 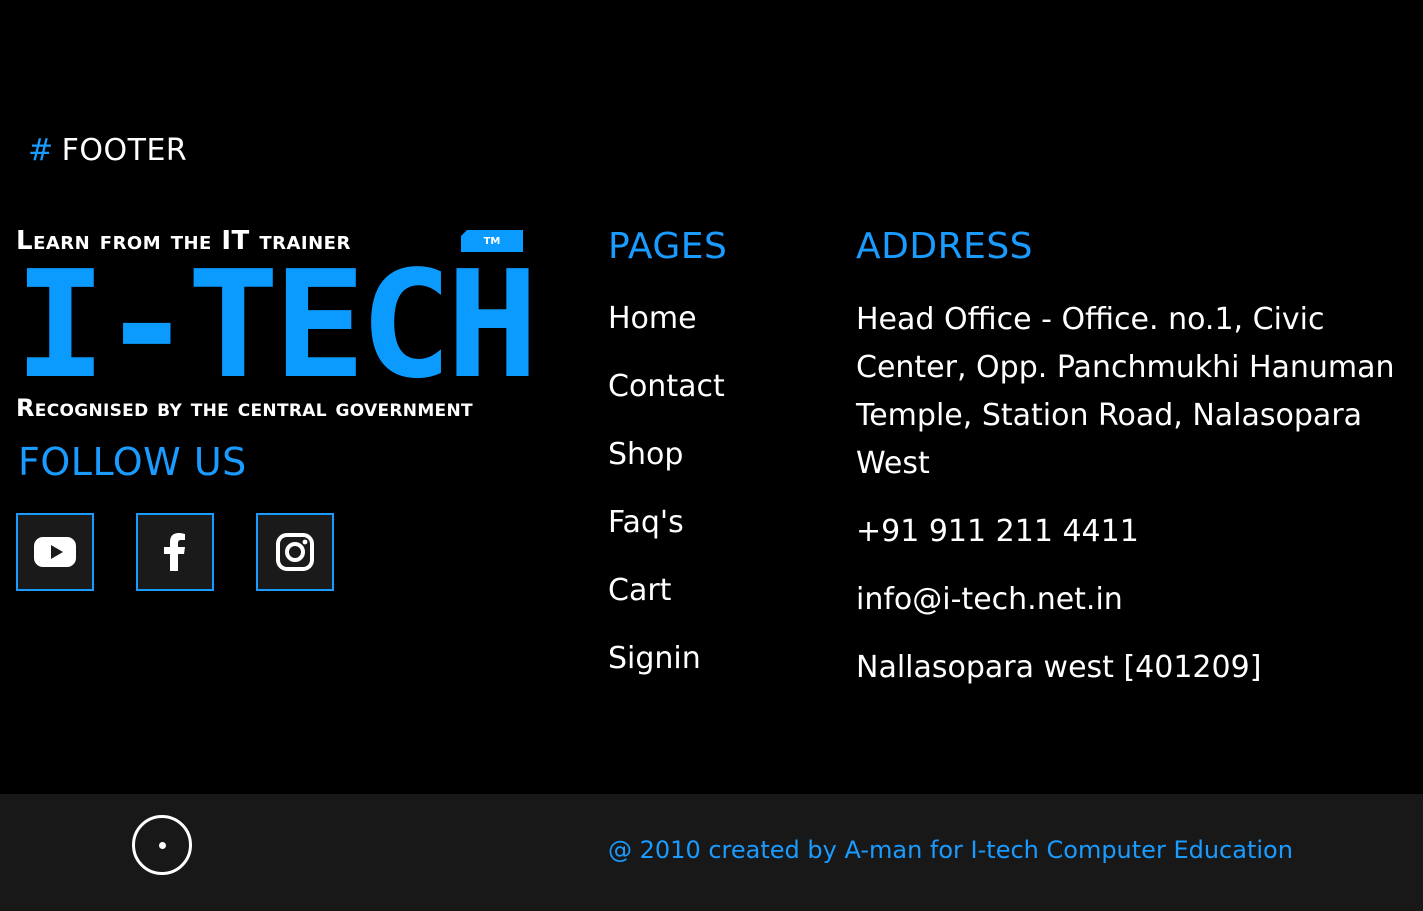 What do you see at coordinates (41, 150) in the screenshot?
I see `hash-symbol: #` at bounding box center [41, 150].